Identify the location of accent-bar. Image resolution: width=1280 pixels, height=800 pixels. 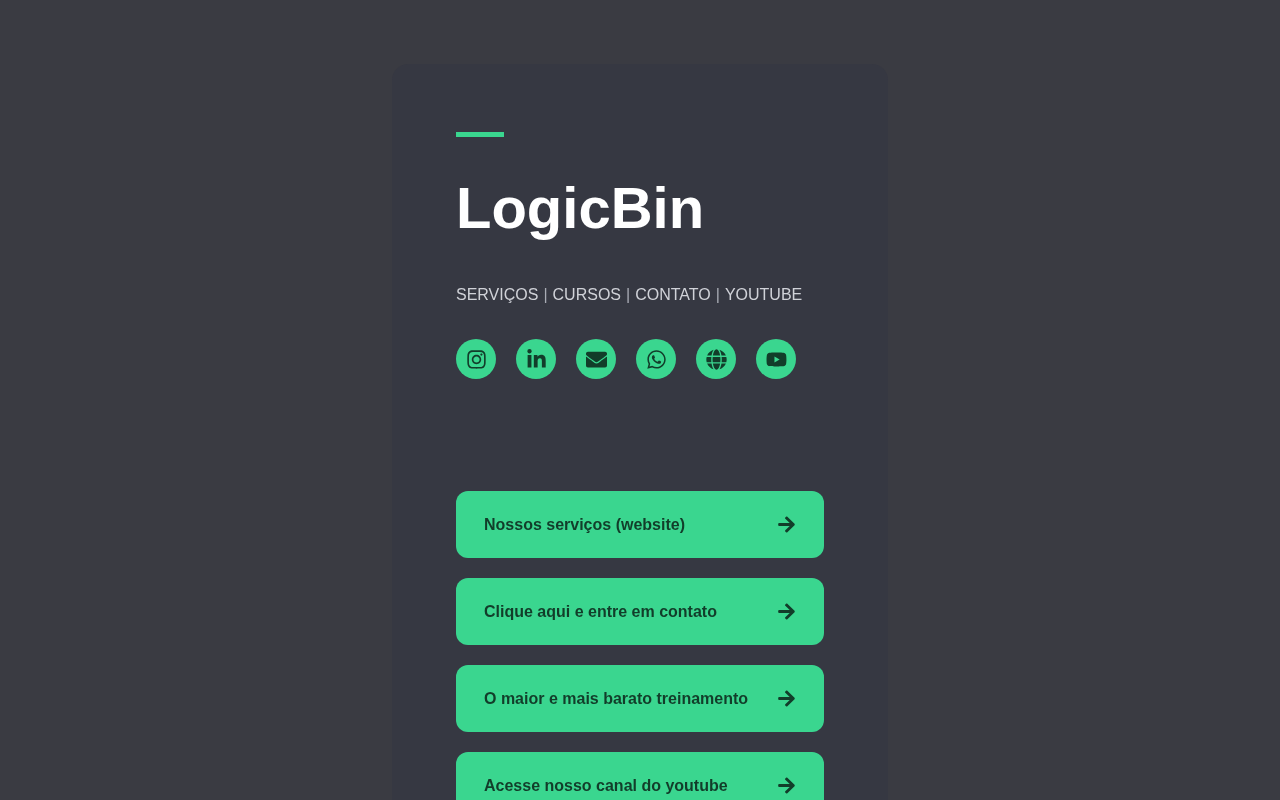
(480, 134).